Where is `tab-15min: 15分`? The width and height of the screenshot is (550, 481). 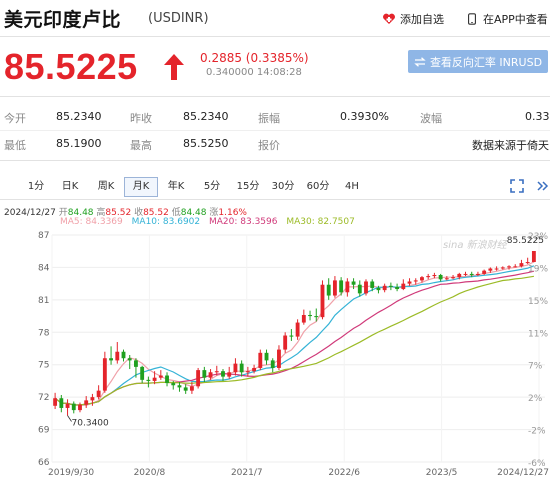
tab-15min: 15分 is located at coordinates (248, 187).